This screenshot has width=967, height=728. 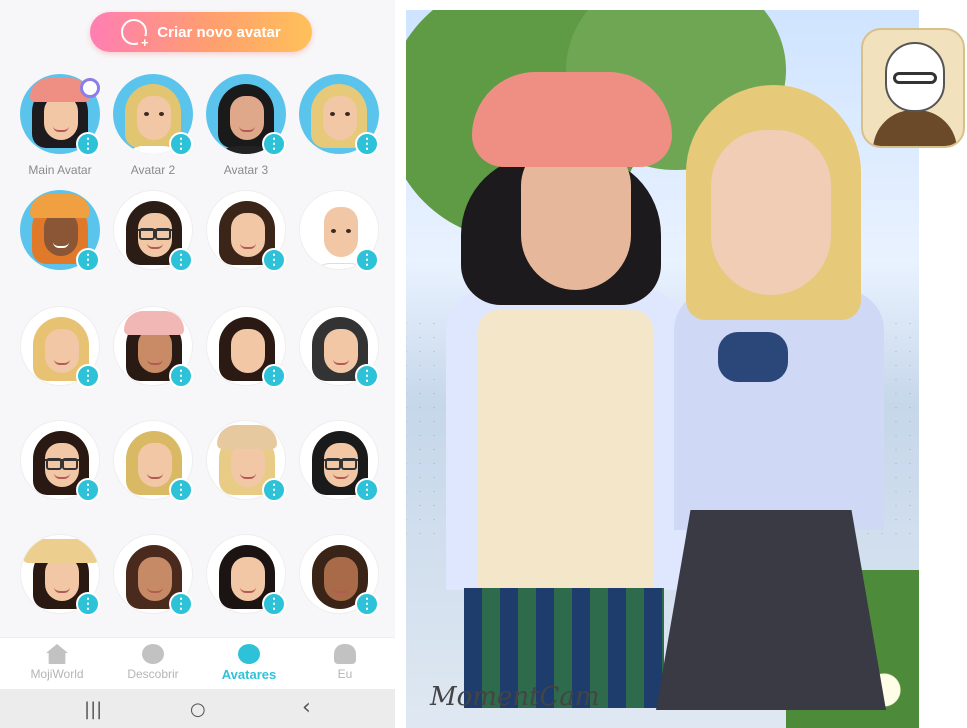 I want to click on compass-icon, so click(x=153, y=654).